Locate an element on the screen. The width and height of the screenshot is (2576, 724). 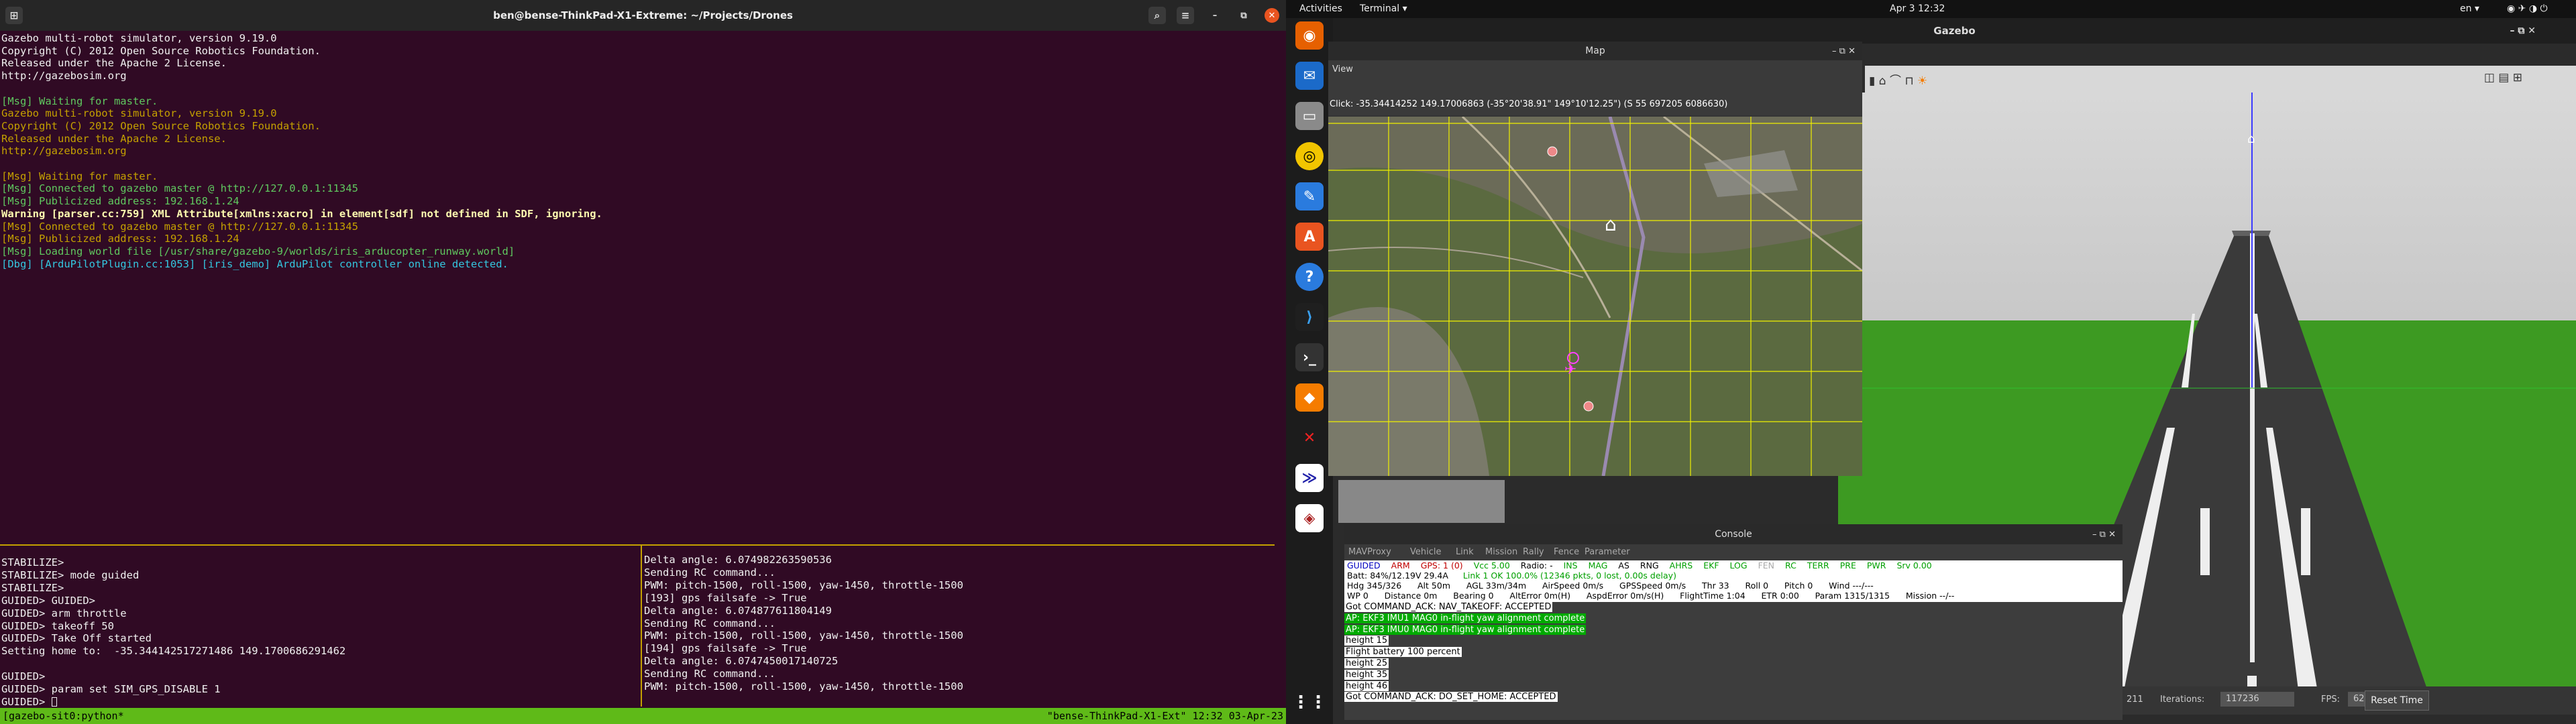
pane-line: GUIDED> GUIDED> is located at coordinates (48, 600).